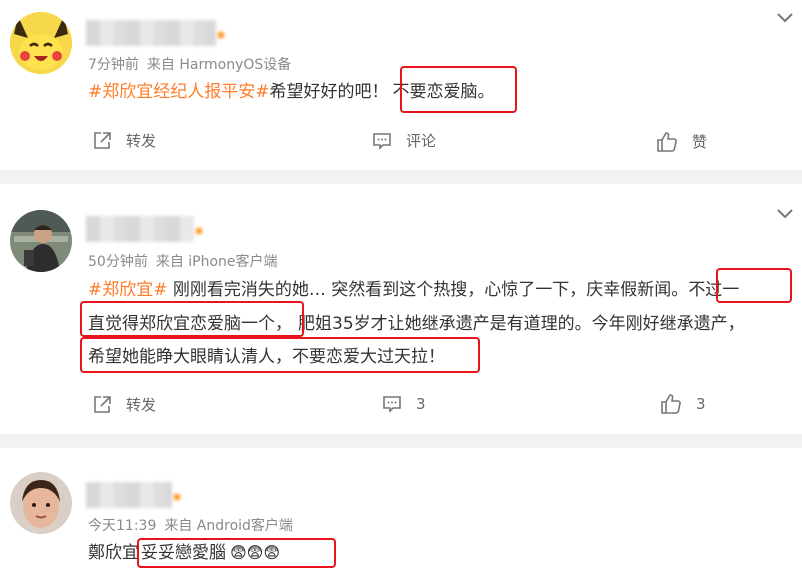 The height and width of the screenshot is (573, 802). What do you see at coordinates (122, 526) in the screenshot?
I see `post-time: 今天11:39` at bounding box center [122, 526].